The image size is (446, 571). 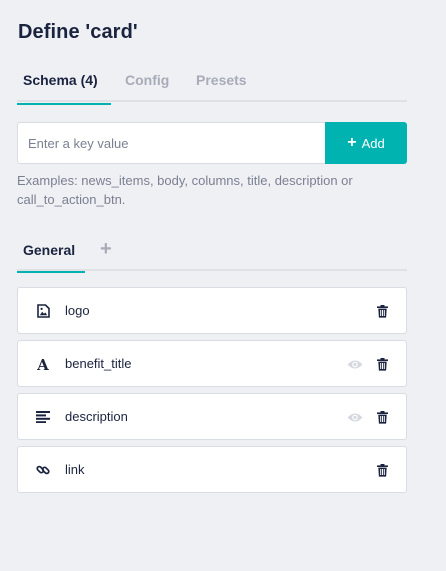 I want to click on tab-schema: Schema (4), so click(x=64, y=88).